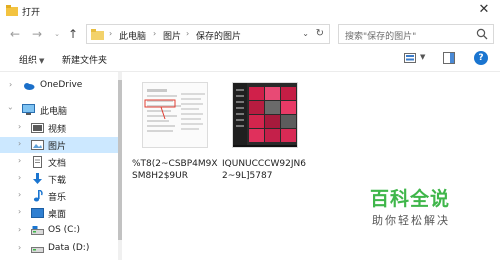  Describe the element at coordinates (264, 170) in the screenshot. I see `file-name: IQUNUCCCW92JN62~9L]5787` at that location.